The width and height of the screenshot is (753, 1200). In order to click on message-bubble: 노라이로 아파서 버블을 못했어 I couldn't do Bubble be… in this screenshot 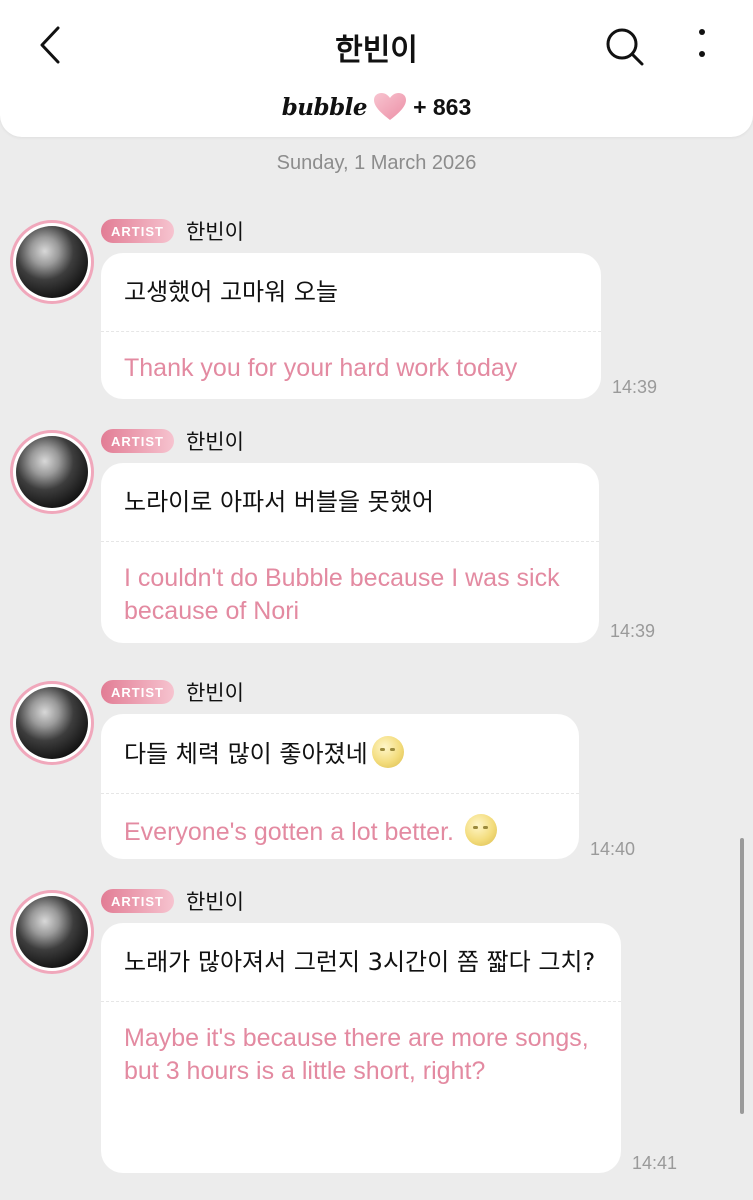, I will do `click(350, 553)`.